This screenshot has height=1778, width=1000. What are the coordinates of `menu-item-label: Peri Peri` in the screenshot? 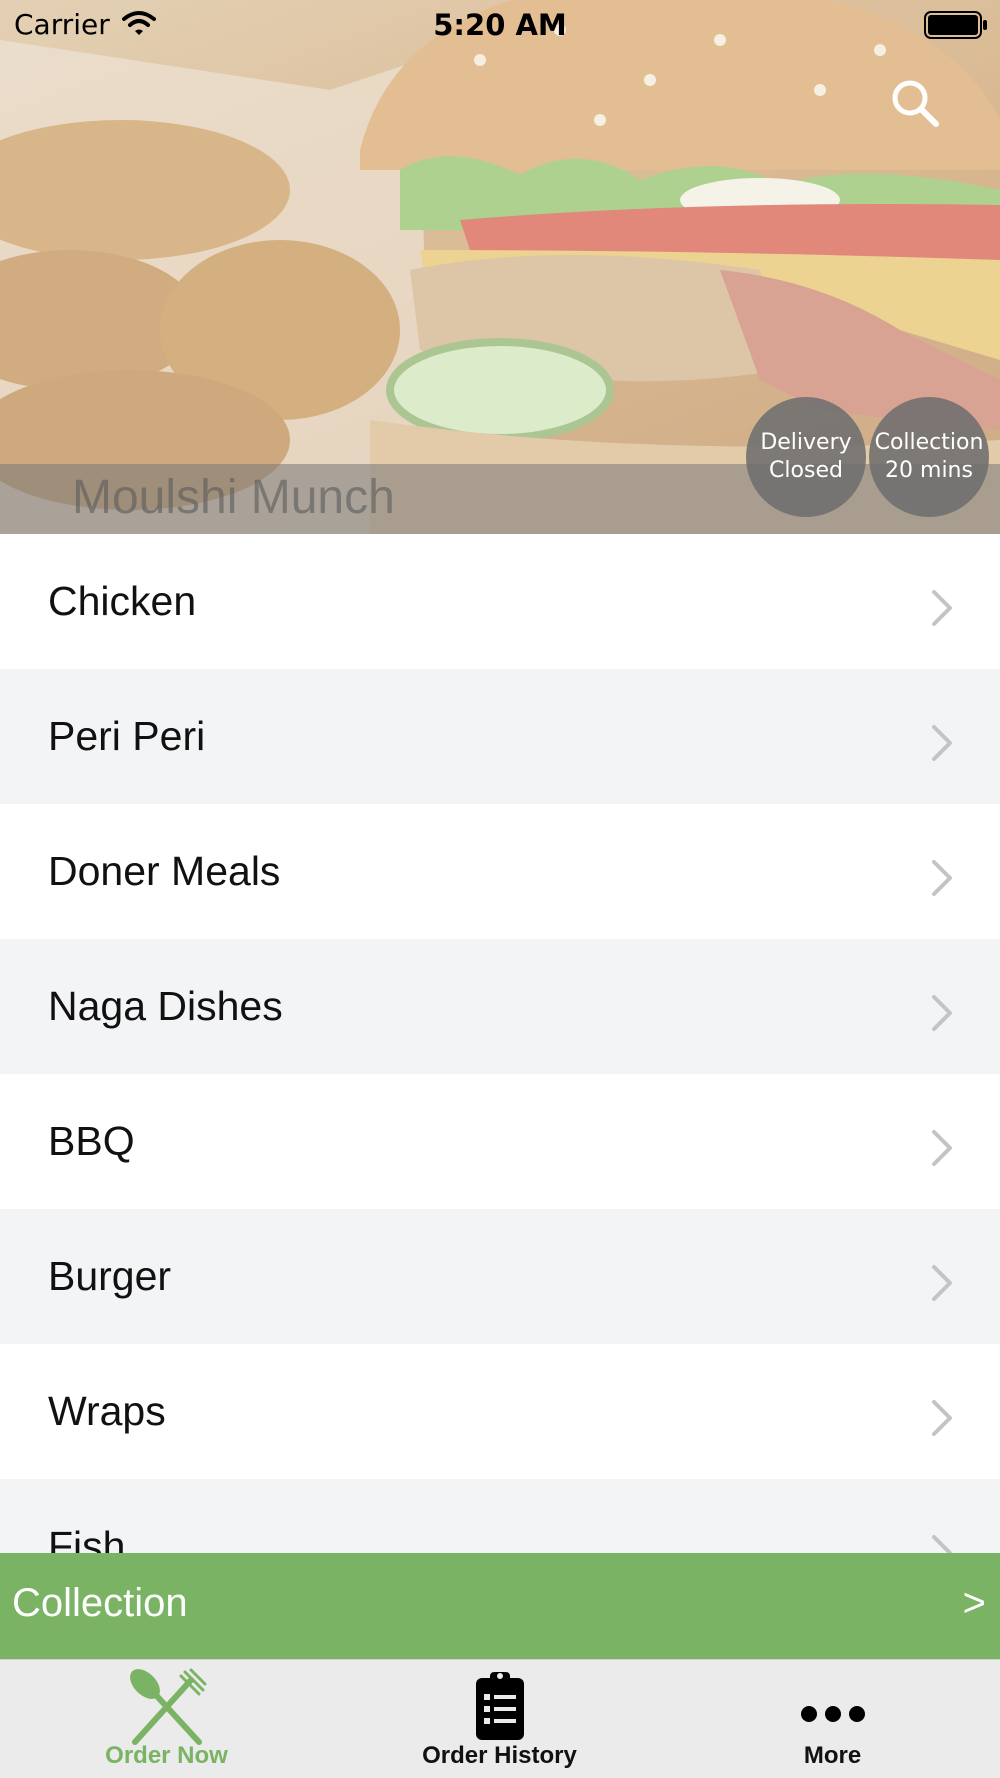 It's located at (127, 736).